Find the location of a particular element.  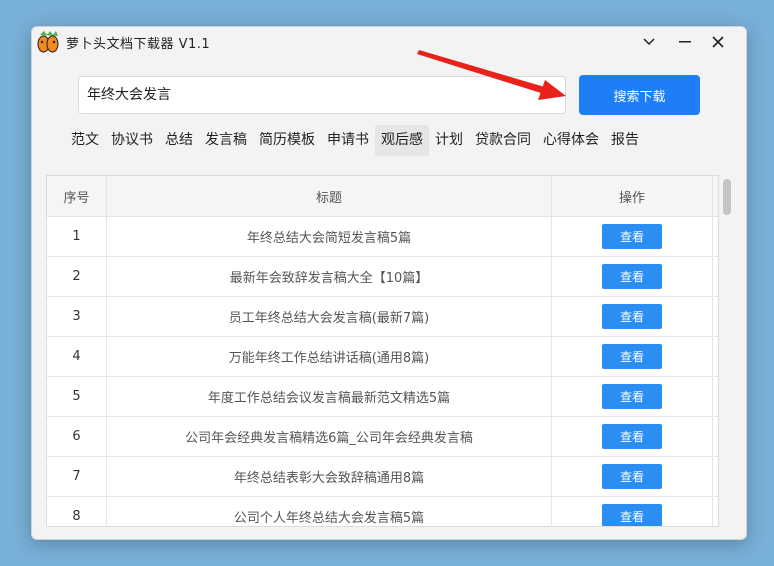

row-title: 公司个人年终总结大会发言稿5篇 is located at coordinates (329, 511).